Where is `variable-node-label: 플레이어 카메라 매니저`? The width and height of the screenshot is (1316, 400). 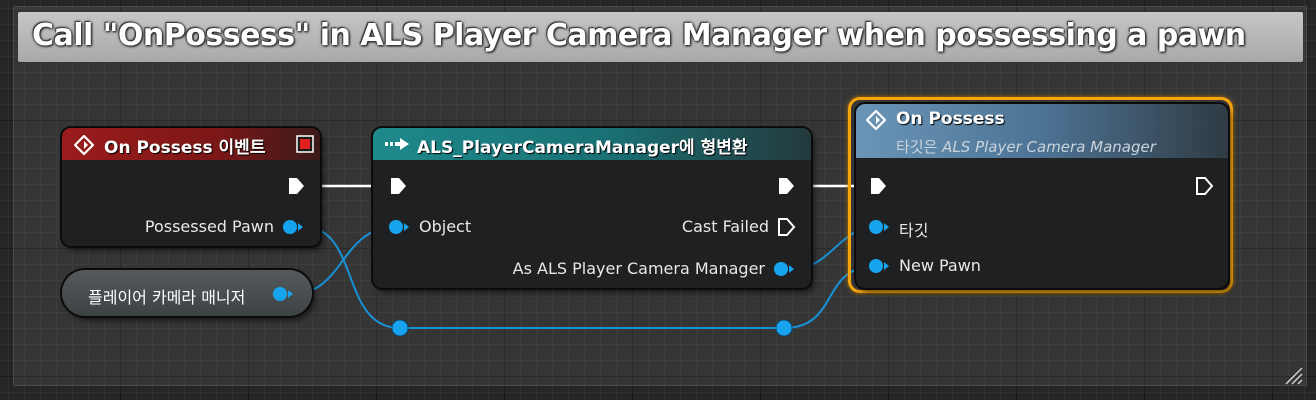 variable-node-label: 플레이어 카메라 매니저 is located at coordinates (167, 297).